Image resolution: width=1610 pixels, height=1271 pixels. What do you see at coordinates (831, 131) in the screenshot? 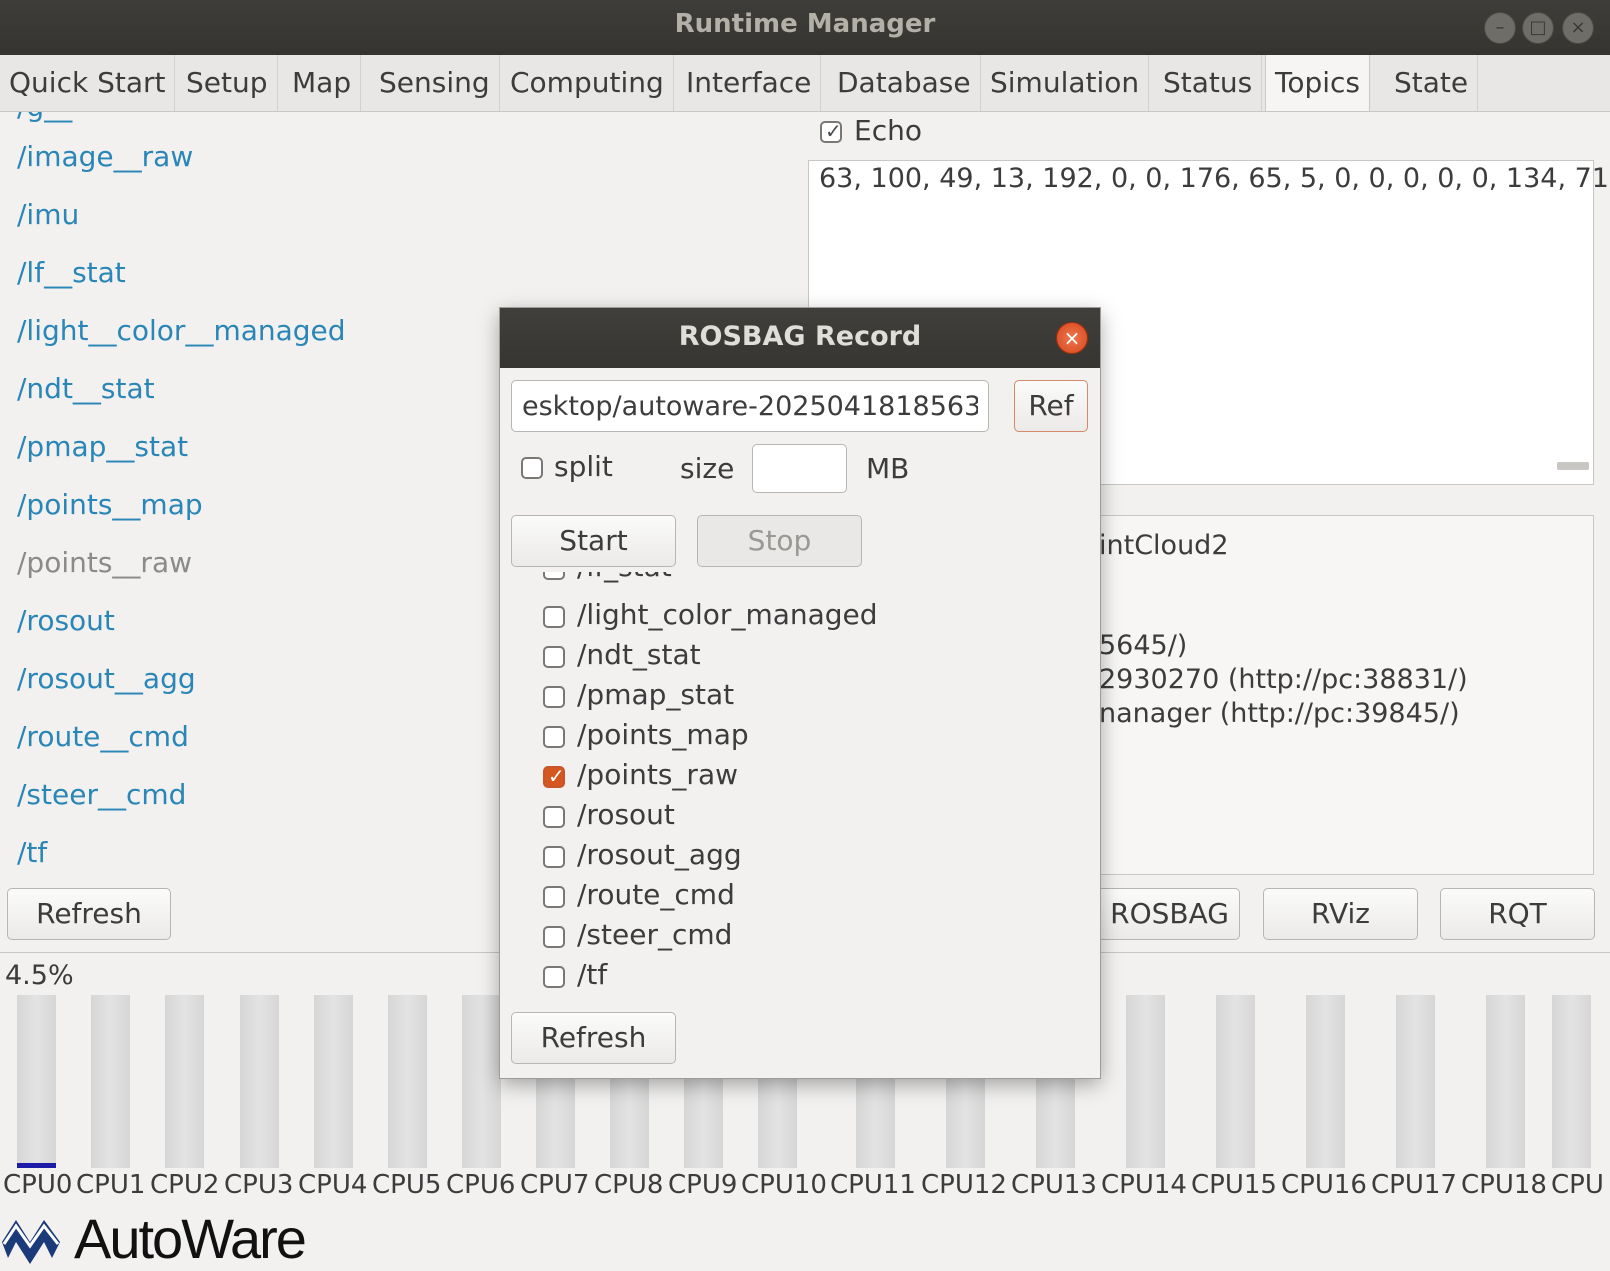
I see `echo-checkbox: ✓` at bounding box center [831, 131].